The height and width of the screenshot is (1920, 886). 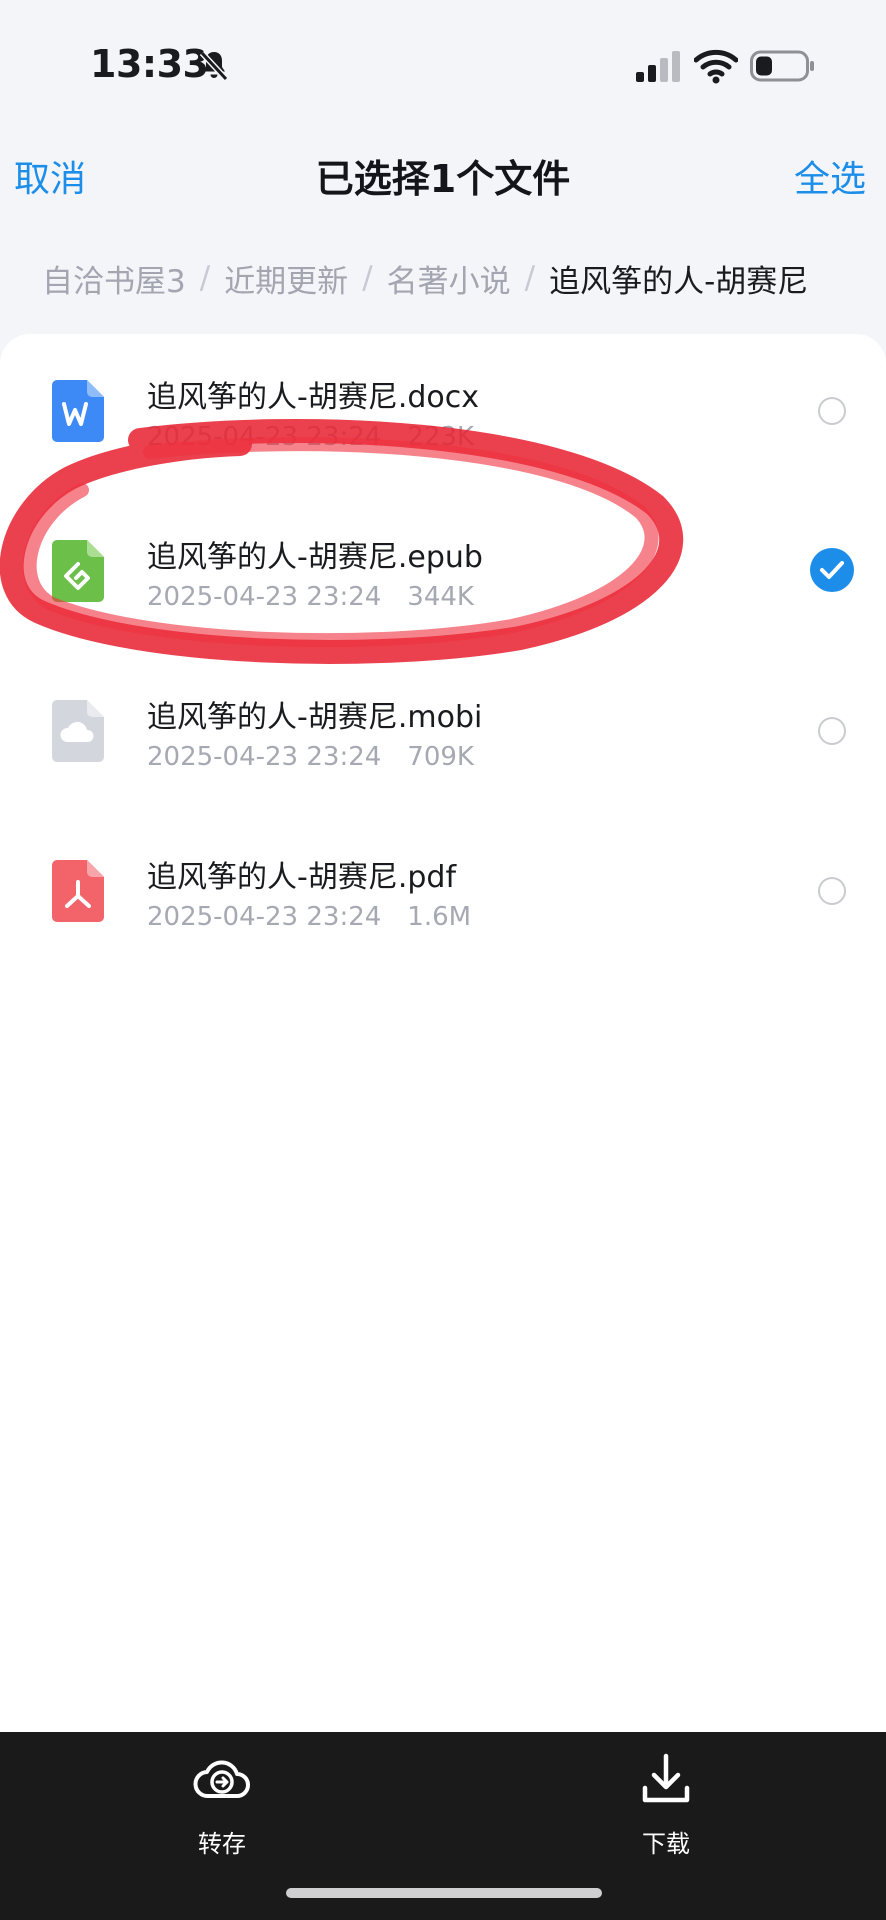 I want to click on file-row-mobi: 追风筝的人-胡赛尼.mobi 2025-04-23 23:24 709K, so click(x=443, y=734).